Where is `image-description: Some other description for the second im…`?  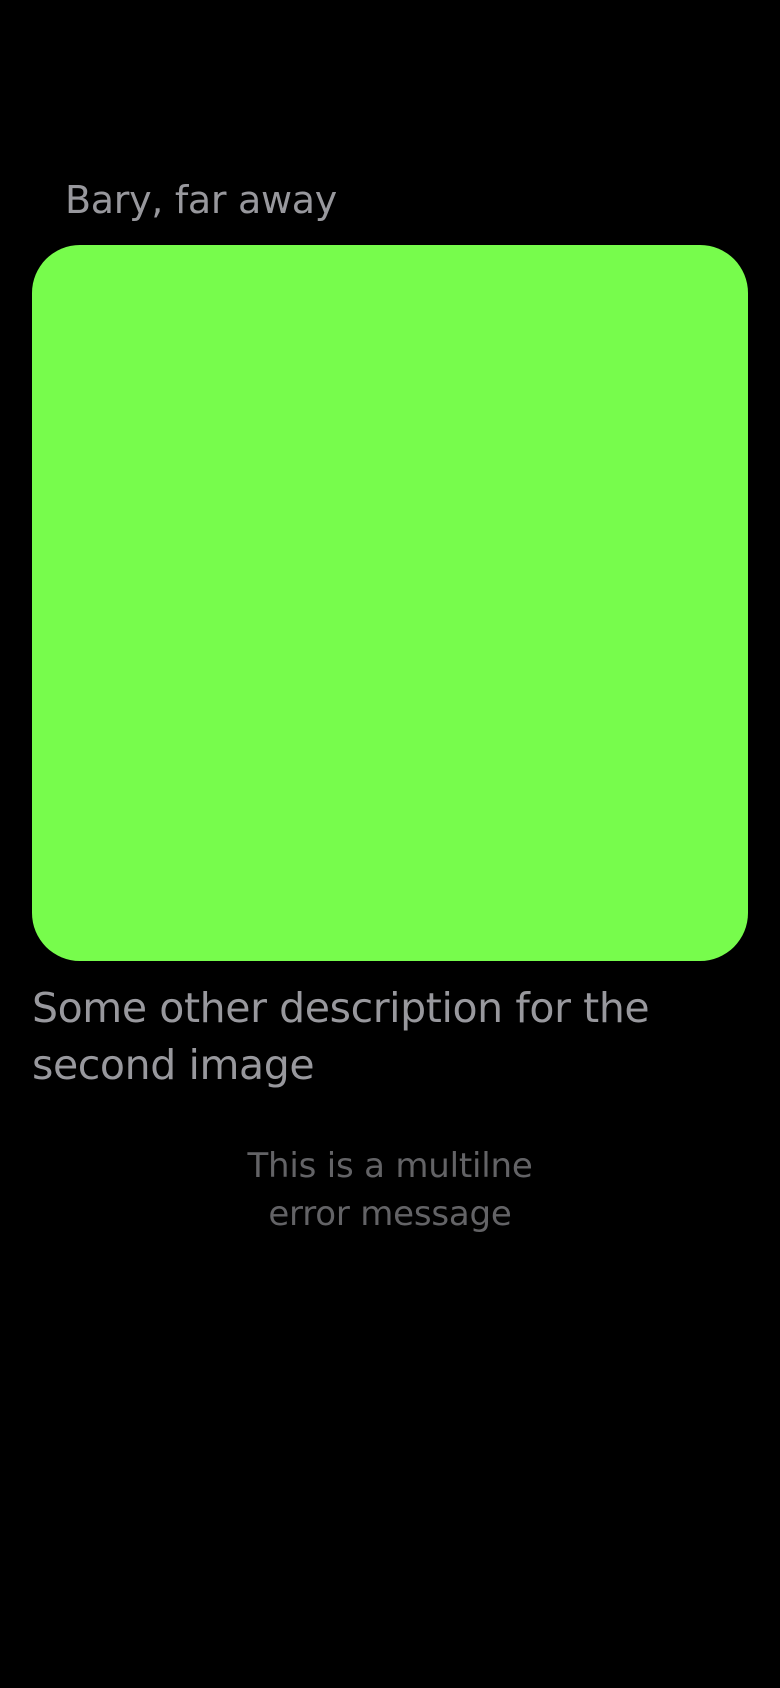
image-description: Some other description for the second im… is located at coordinates (341, 1036).